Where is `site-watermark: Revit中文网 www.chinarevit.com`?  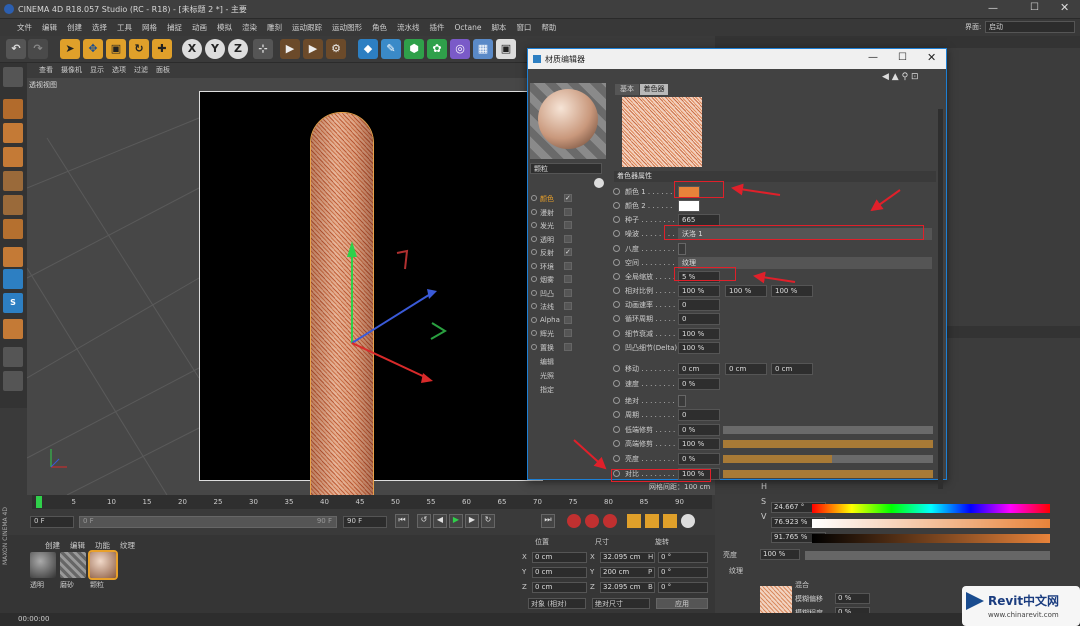
site-watermark: Revit中文网 www.chinarevit.com is located at coordinates (1021, 606).